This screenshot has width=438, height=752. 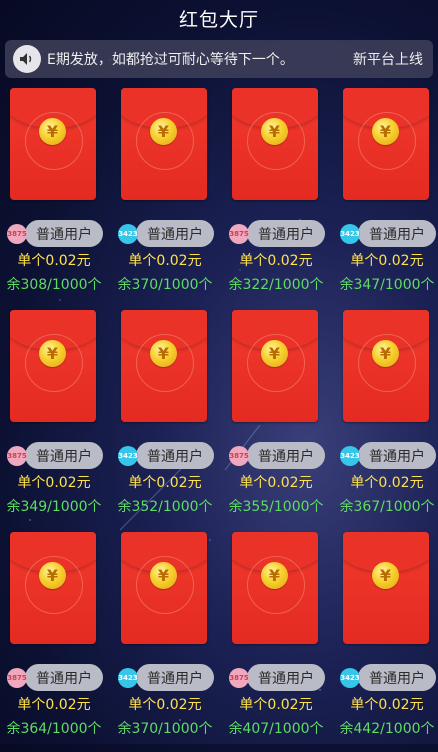 I want to click on red-packet-card: ¥ 3875 普通用户 单个0.02元 余364/1000个, so click(x=57, y=641).